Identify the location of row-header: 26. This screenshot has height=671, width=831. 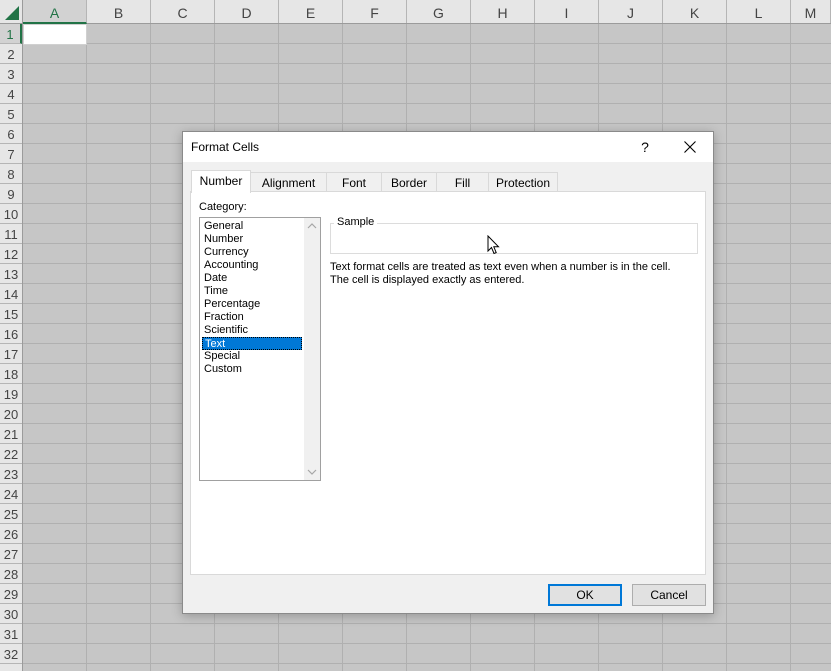
(11, 534).